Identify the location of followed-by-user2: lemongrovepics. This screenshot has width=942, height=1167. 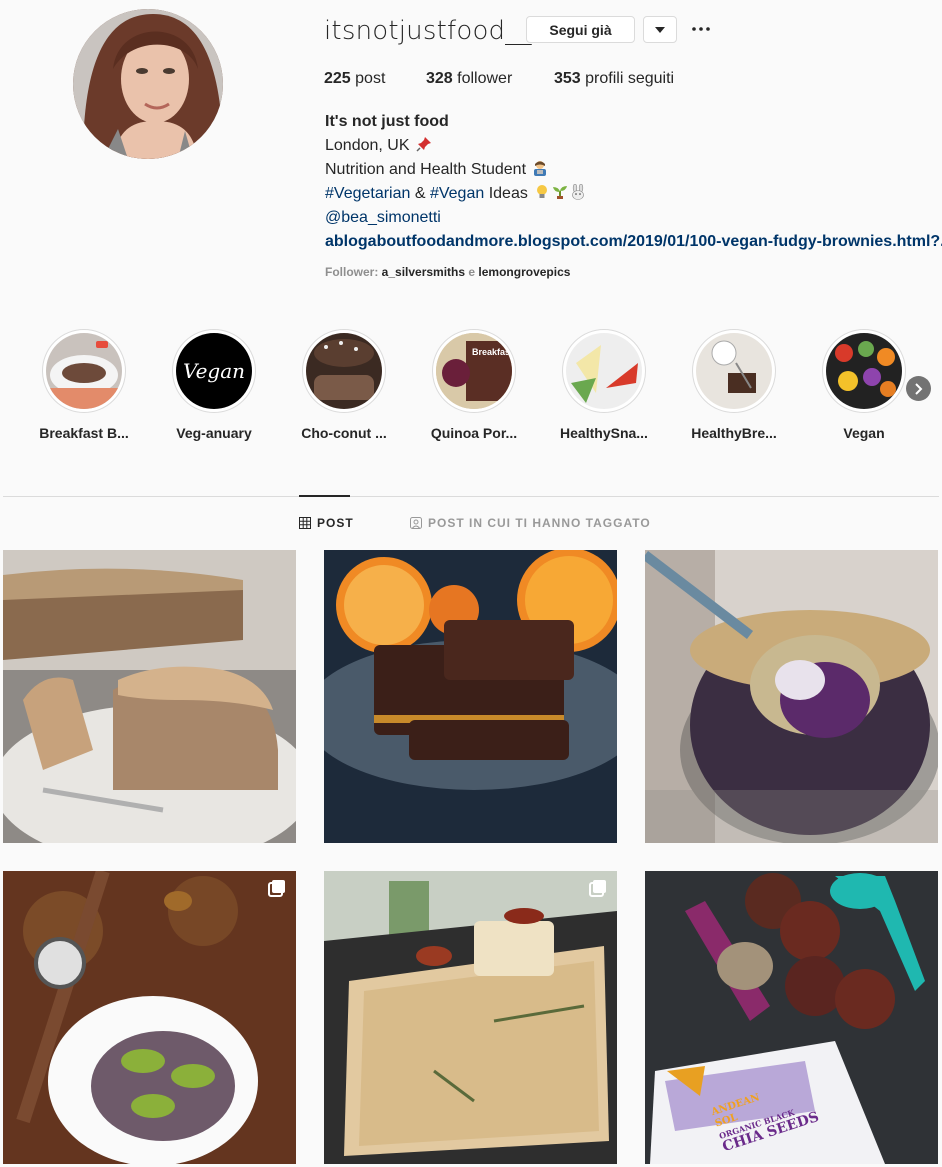
(524, 272).